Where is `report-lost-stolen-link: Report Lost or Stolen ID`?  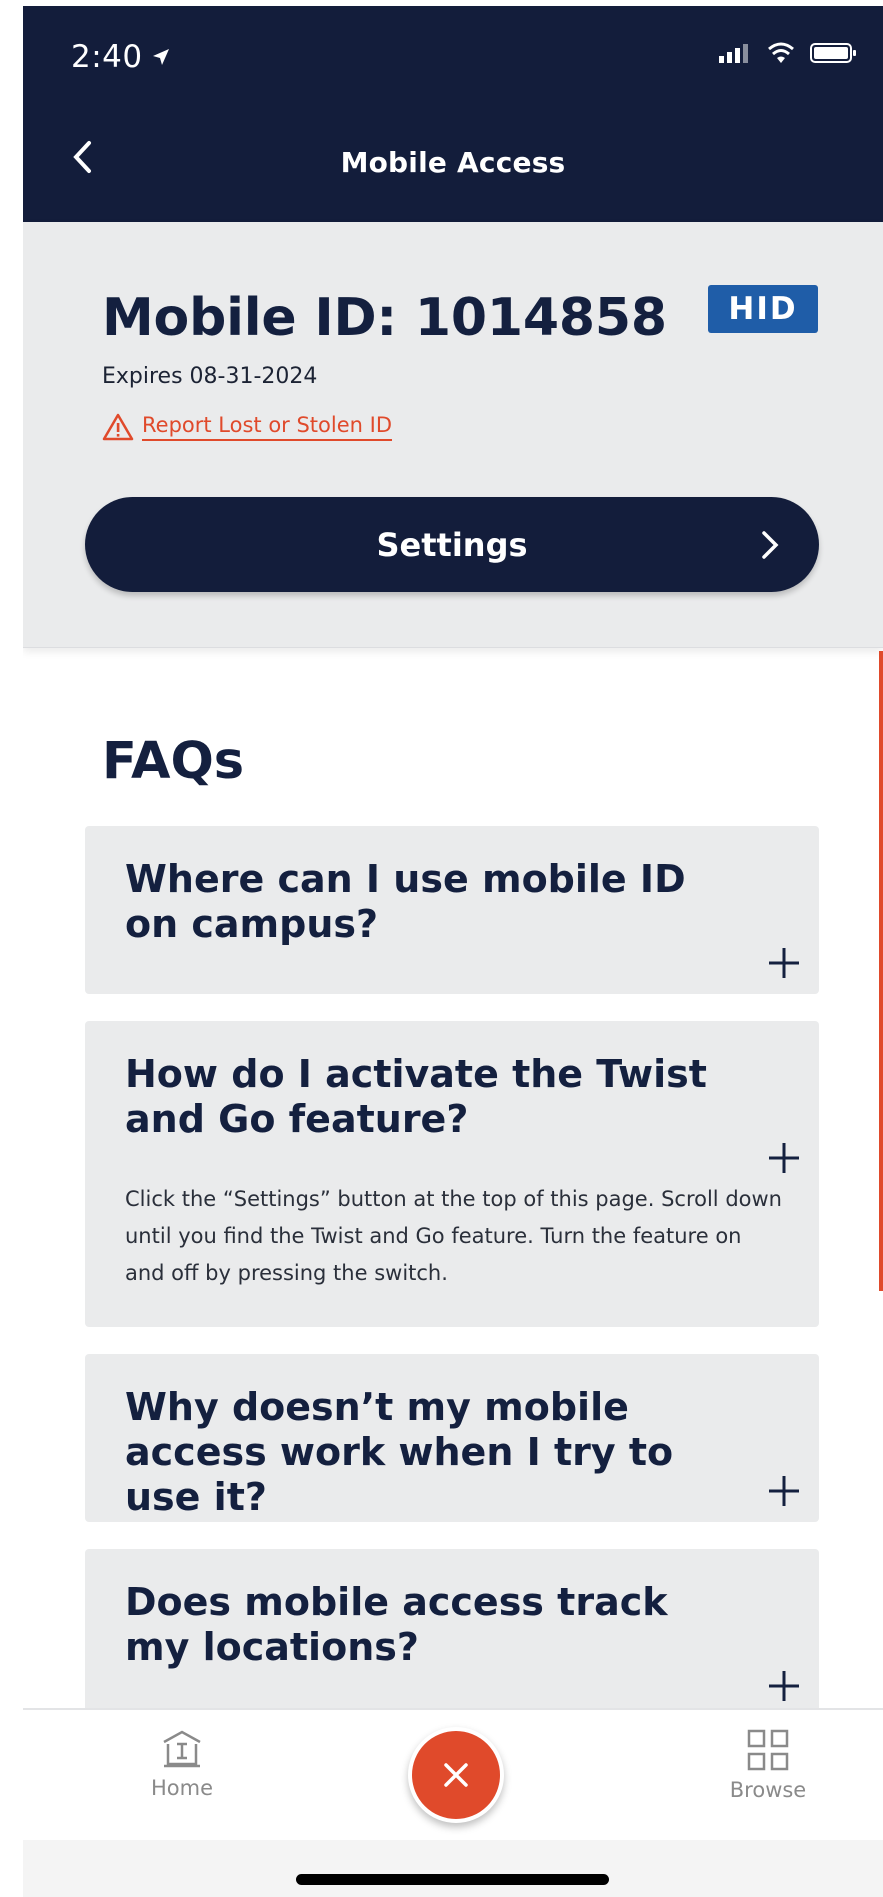
report-lost-stolen-link: Report Lost or Stolen ID is located at coordinates (247, 427).